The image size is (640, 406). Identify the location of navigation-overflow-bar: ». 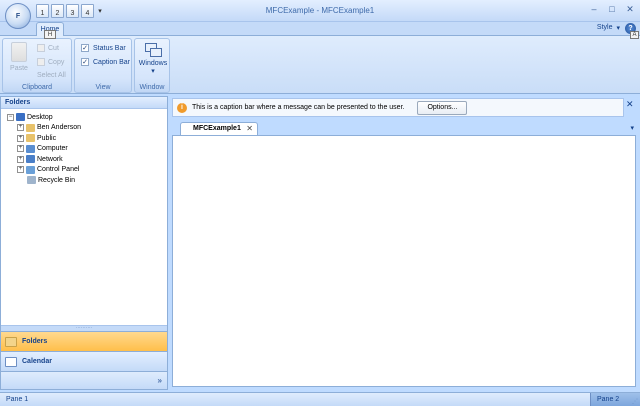
(84, 380).